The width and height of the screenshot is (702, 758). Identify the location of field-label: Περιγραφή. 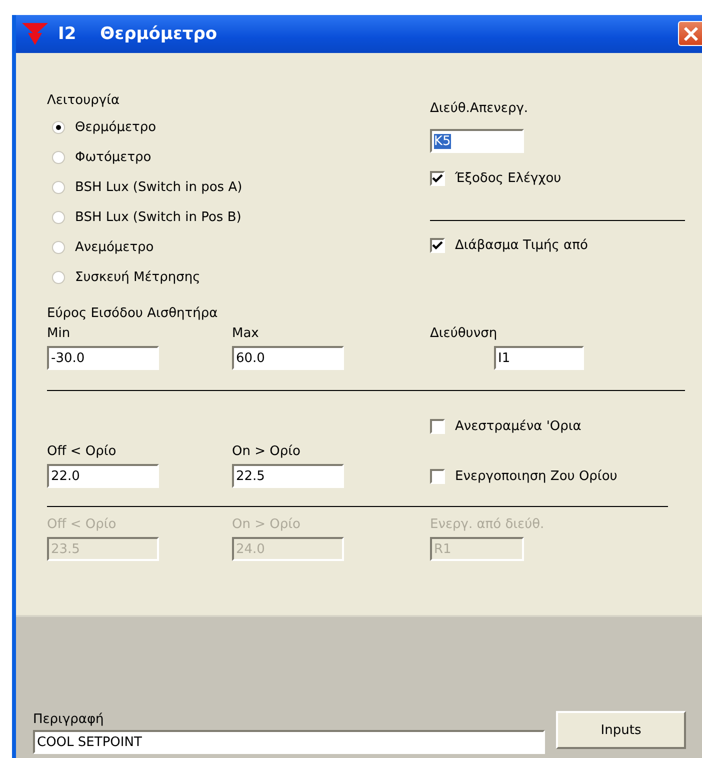
(69, 720).